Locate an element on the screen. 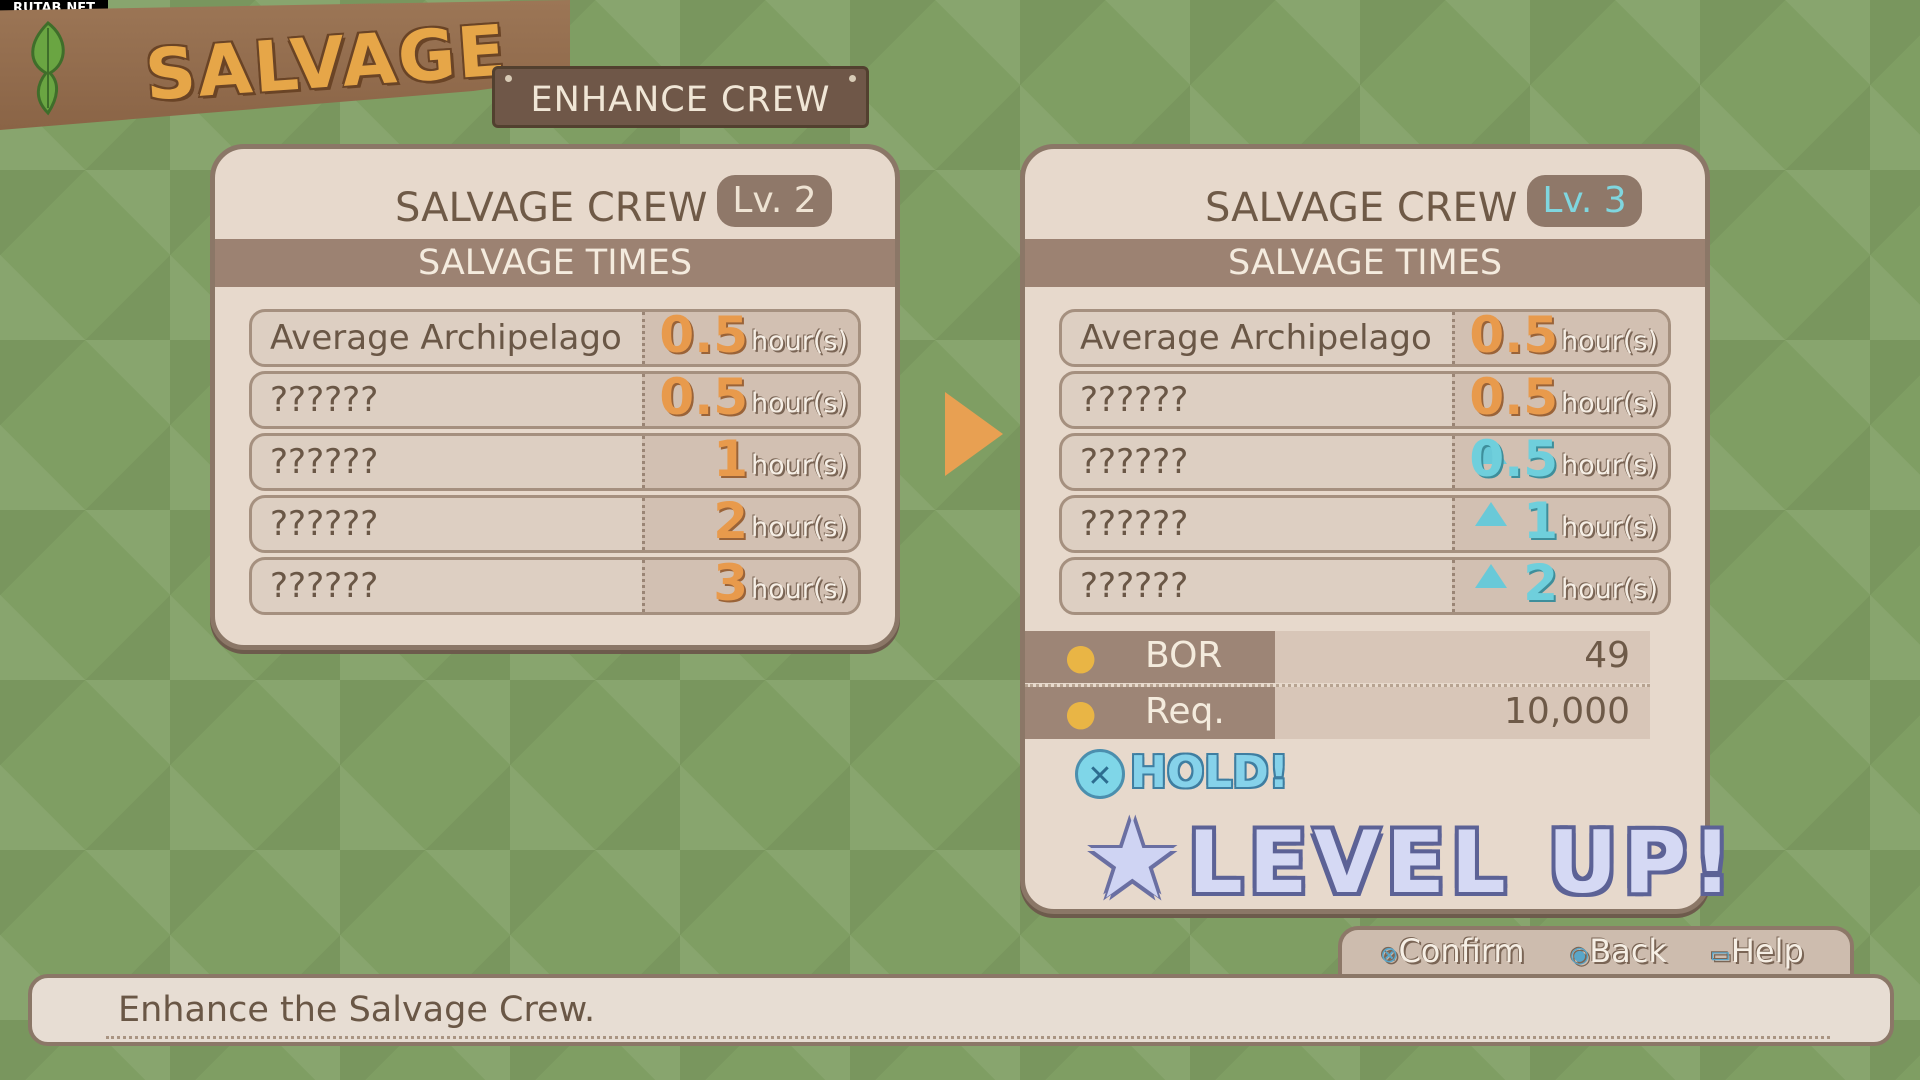  cost-row-req: ● Req. 10,000 is located at coordinates (1337, 713).